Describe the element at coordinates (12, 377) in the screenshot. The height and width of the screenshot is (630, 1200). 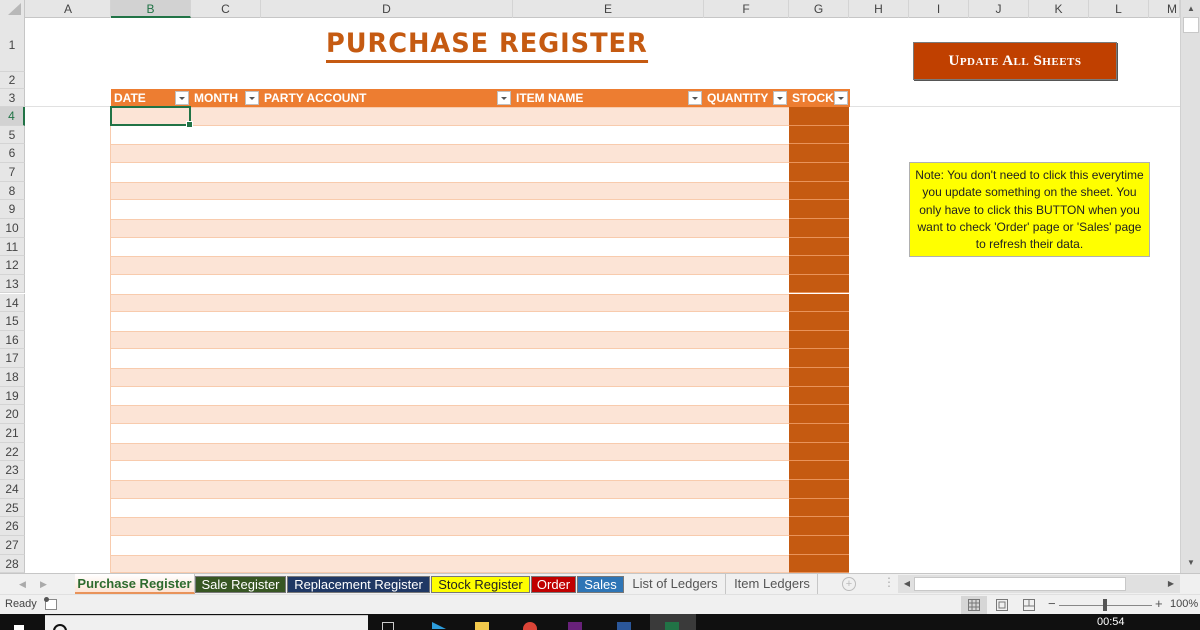
I see `row-header-18: 18` at that location.